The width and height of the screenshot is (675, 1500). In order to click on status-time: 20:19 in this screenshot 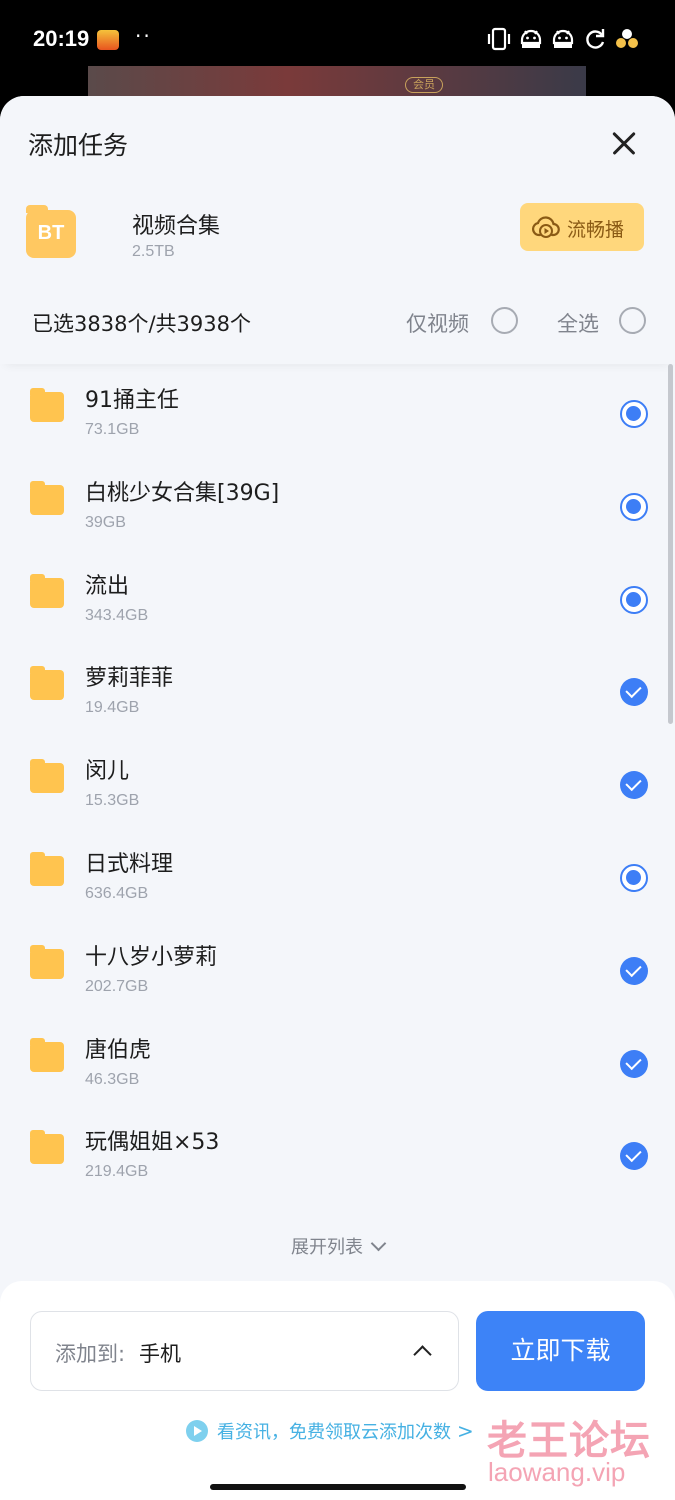, I will do `click(61, 38)`.